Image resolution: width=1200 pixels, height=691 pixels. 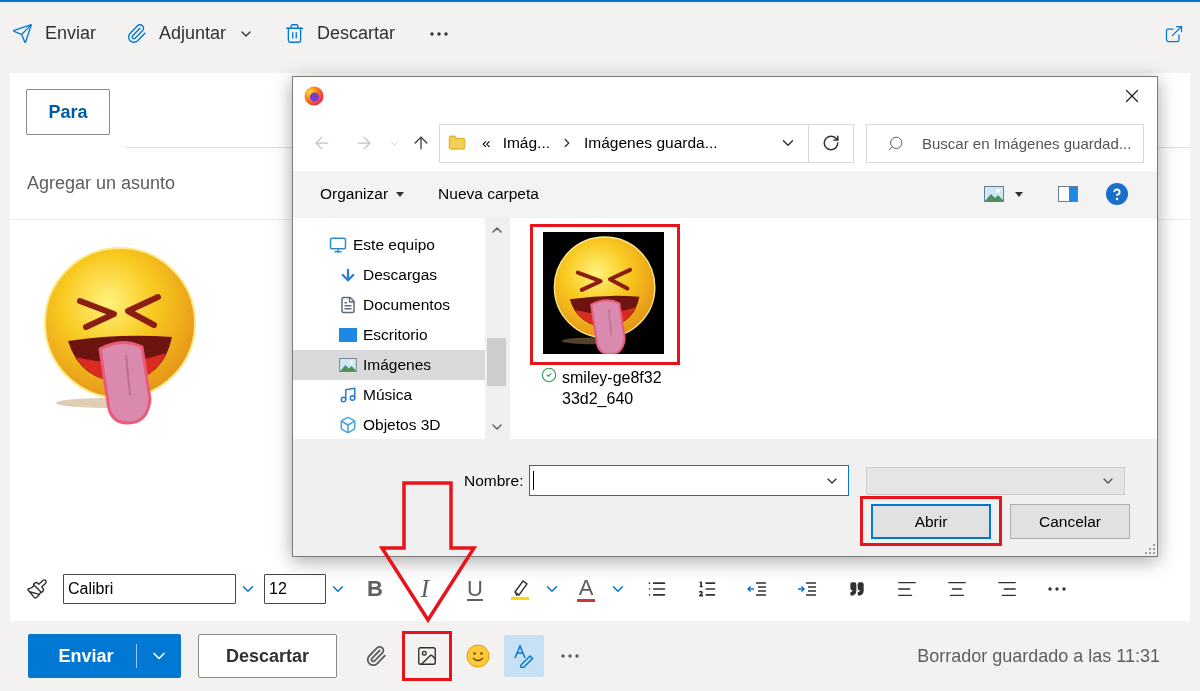 I want to click on folder-icon, so click(x=457, y=143).